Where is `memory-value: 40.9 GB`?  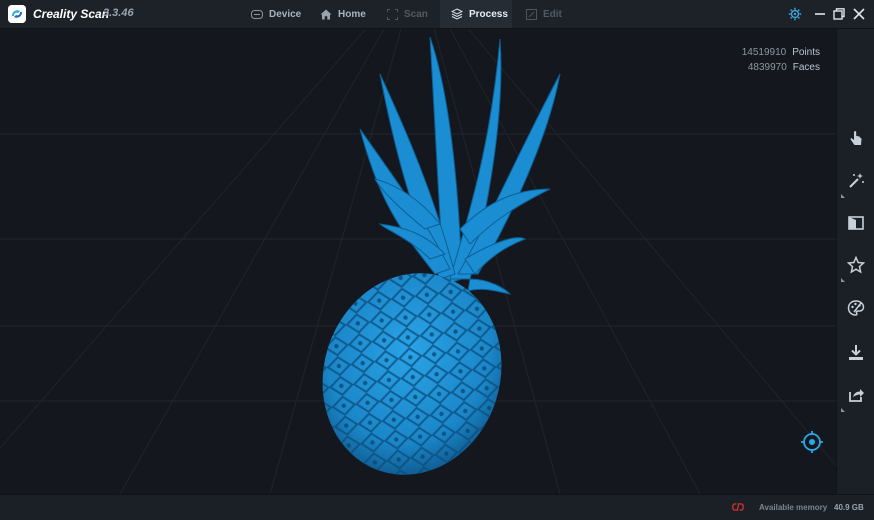 memory-value: 40.9 GB is located at coordinates (849, 507).